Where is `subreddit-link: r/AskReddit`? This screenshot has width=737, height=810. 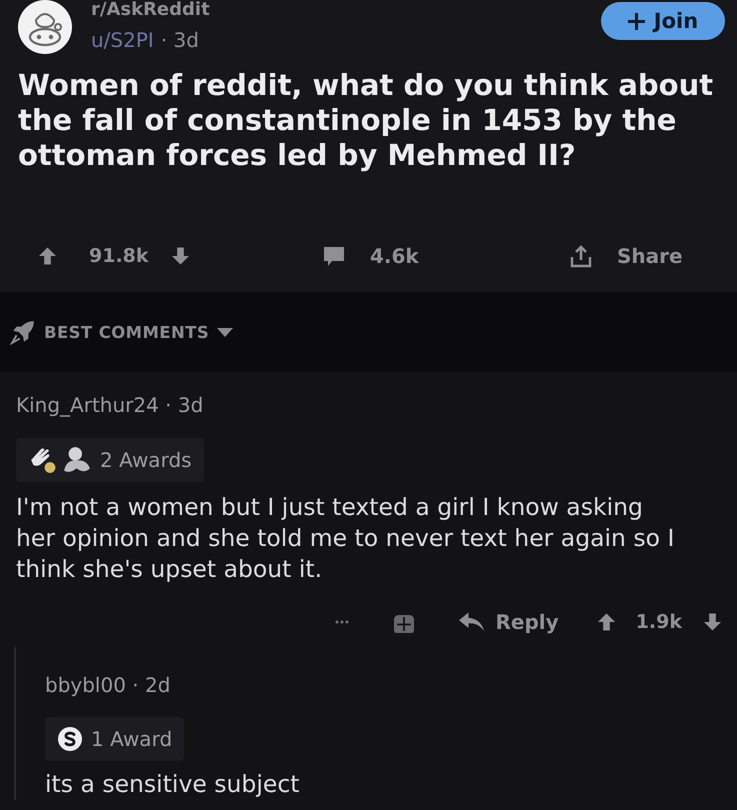
subreddit-link: r/AskReddit is located at coordinates (150, 10).